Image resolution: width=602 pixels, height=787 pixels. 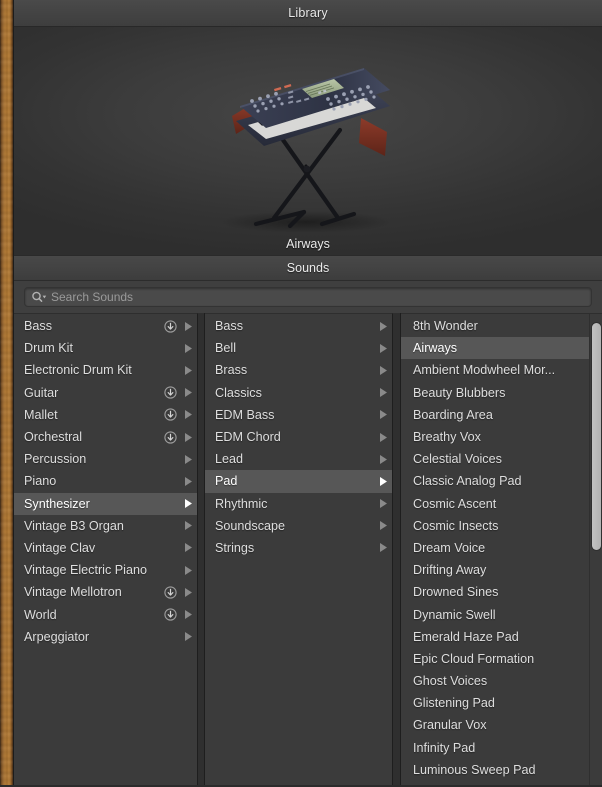 I want to click on list-item-label: Strings, so click(x=235, y=547).